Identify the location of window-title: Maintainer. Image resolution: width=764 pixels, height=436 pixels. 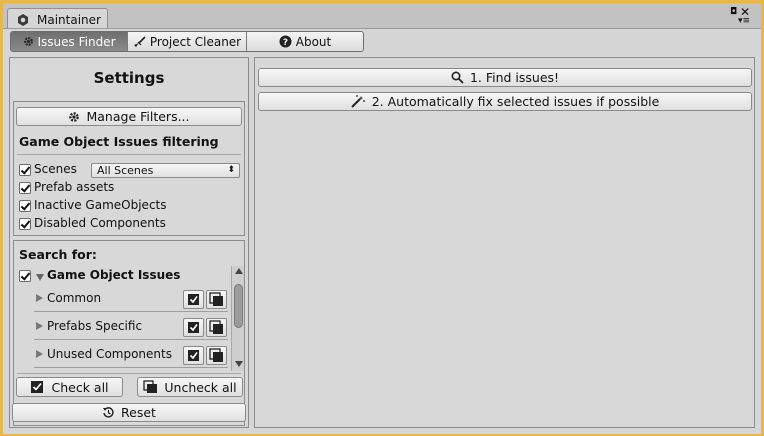
(69, 20).